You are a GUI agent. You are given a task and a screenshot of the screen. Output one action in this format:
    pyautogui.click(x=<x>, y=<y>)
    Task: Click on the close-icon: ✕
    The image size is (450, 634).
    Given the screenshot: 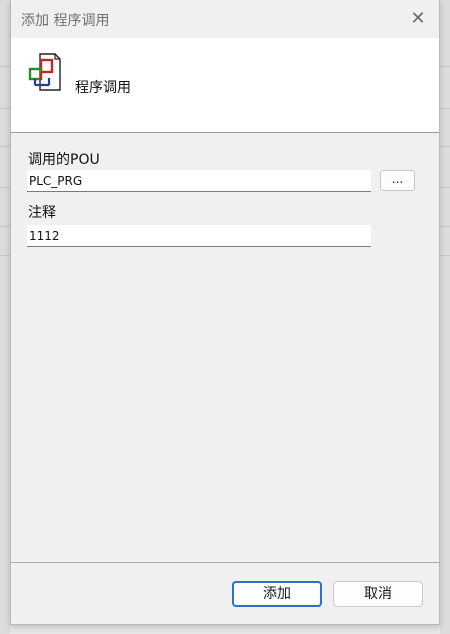 What is the action you would take?
    pyautogui.click(x=418, y=18)
    